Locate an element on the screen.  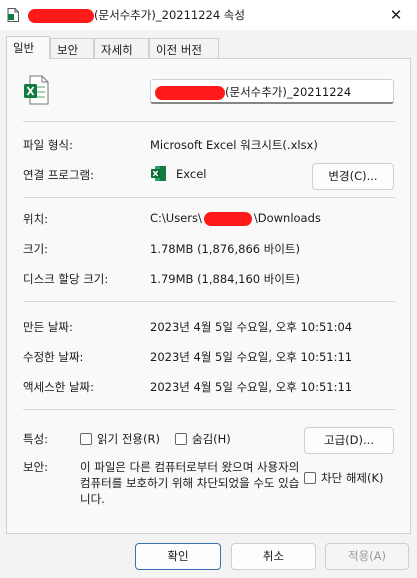
close-button: ✕ is located at coordinates (396, 15).